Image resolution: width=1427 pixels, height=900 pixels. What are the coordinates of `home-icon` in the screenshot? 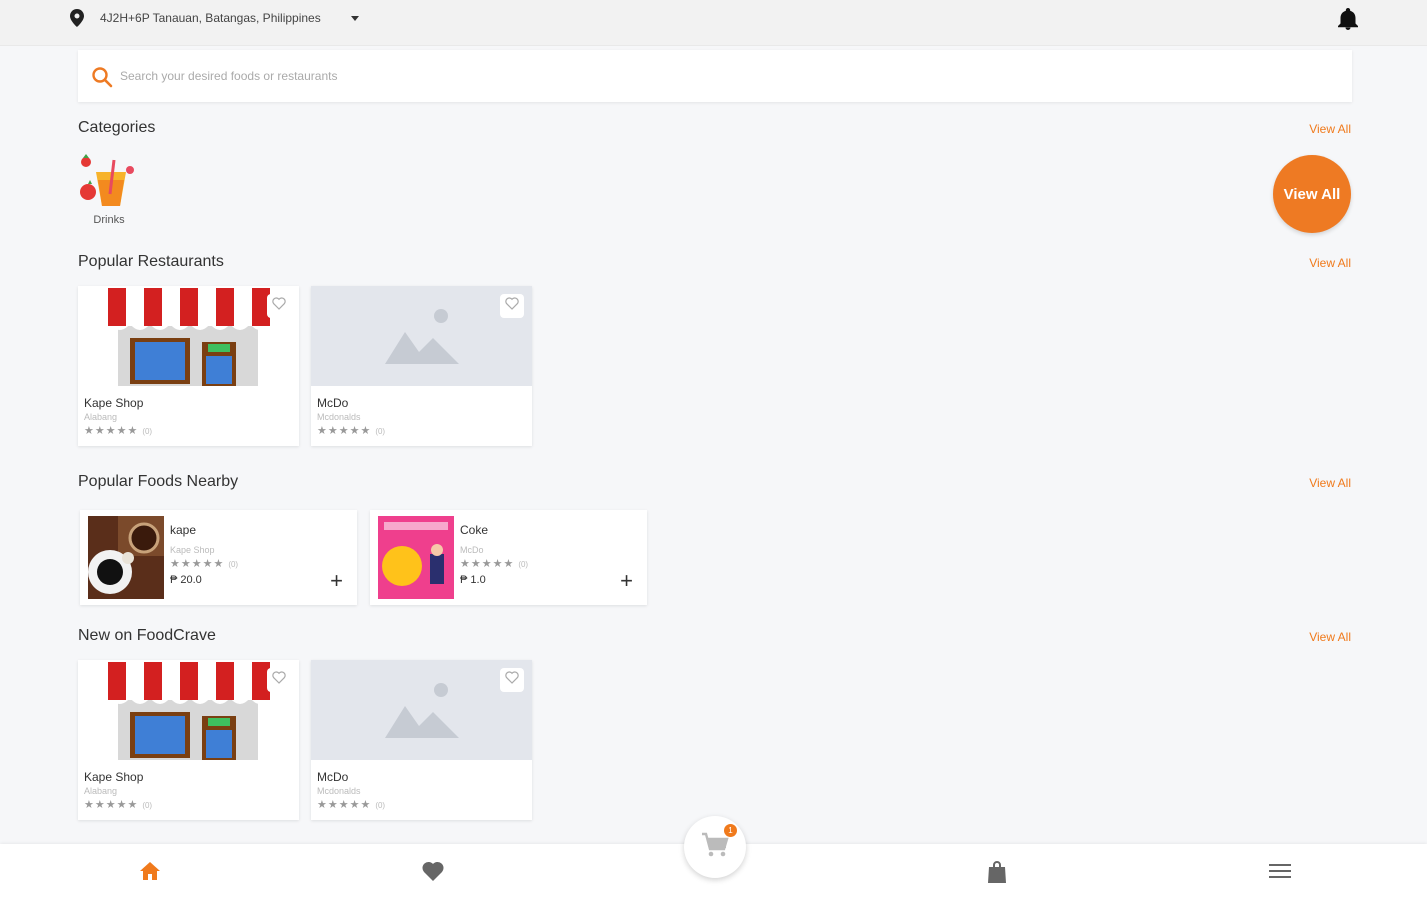 It's located at (150, 873).